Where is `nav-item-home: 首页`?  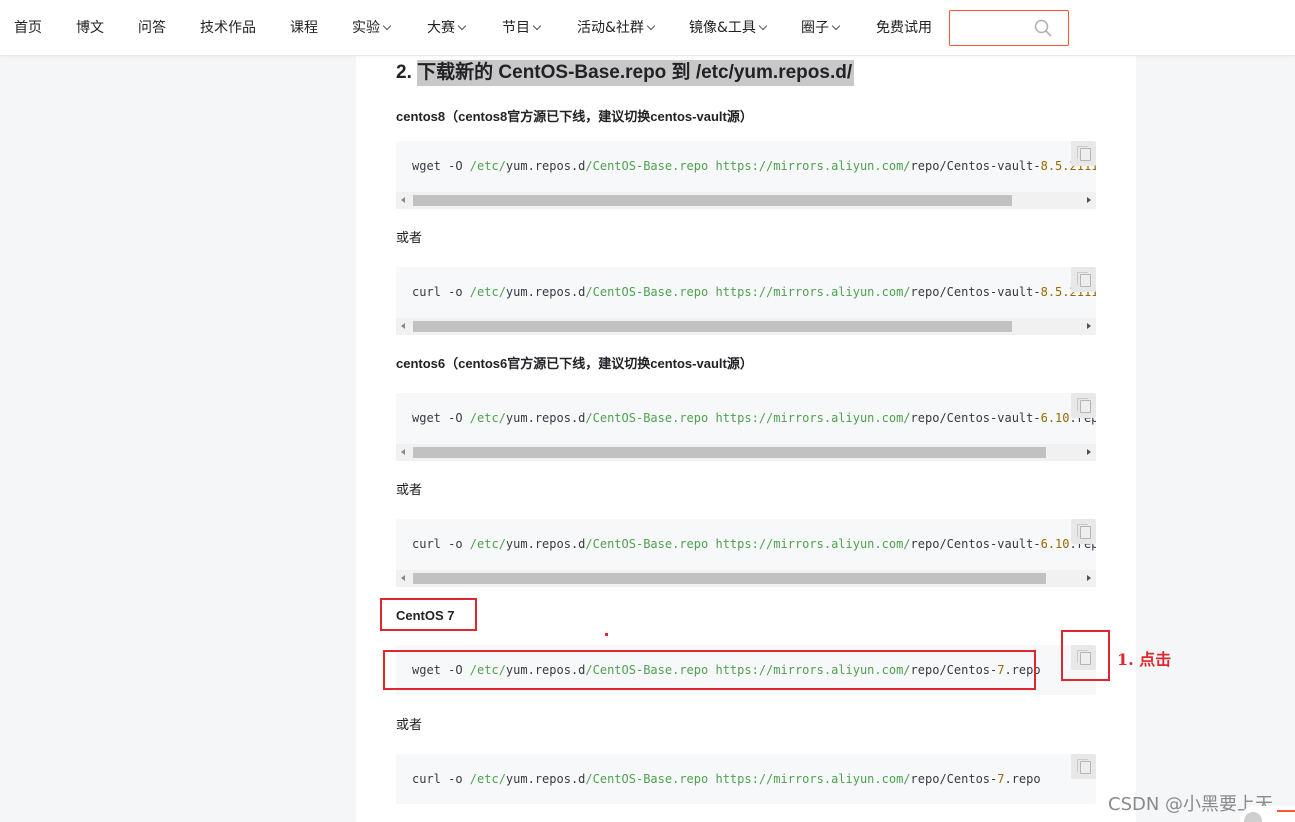
nav-item-home: 首页 is located at coordinates (28, 28).